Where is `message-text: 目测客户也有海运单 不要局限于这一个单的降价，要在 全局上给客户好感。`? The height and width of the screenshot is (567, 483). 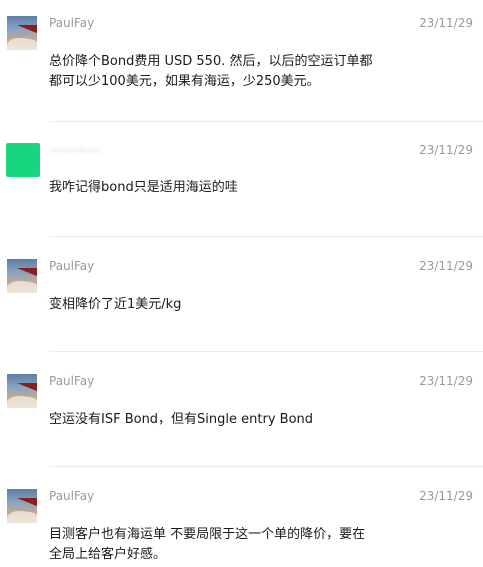
message-text: 目测客户也有海运单 不要局限于这一个单的降价，要在 全局上给客户好感。 is located at coordinates (207, 544).